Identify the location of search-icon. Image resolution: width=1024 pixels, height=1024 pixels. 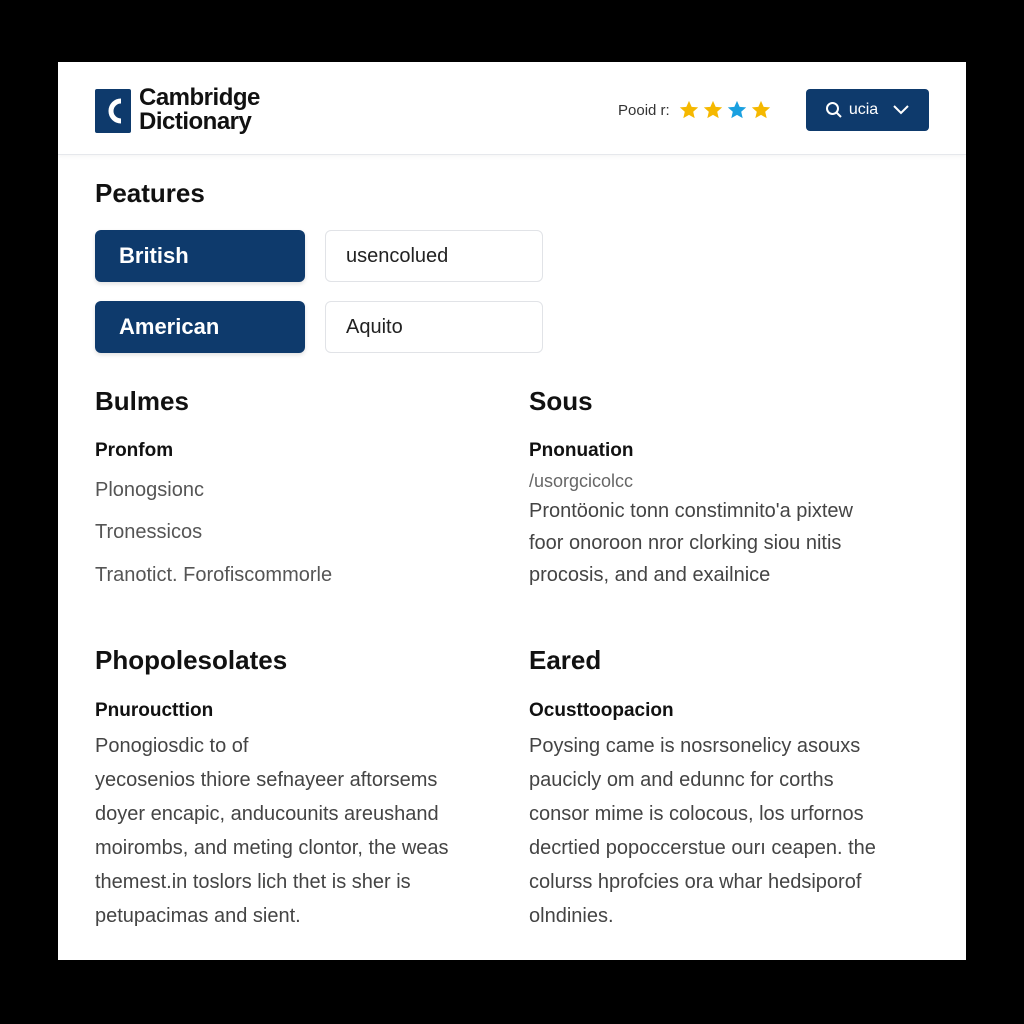
(833, 110).